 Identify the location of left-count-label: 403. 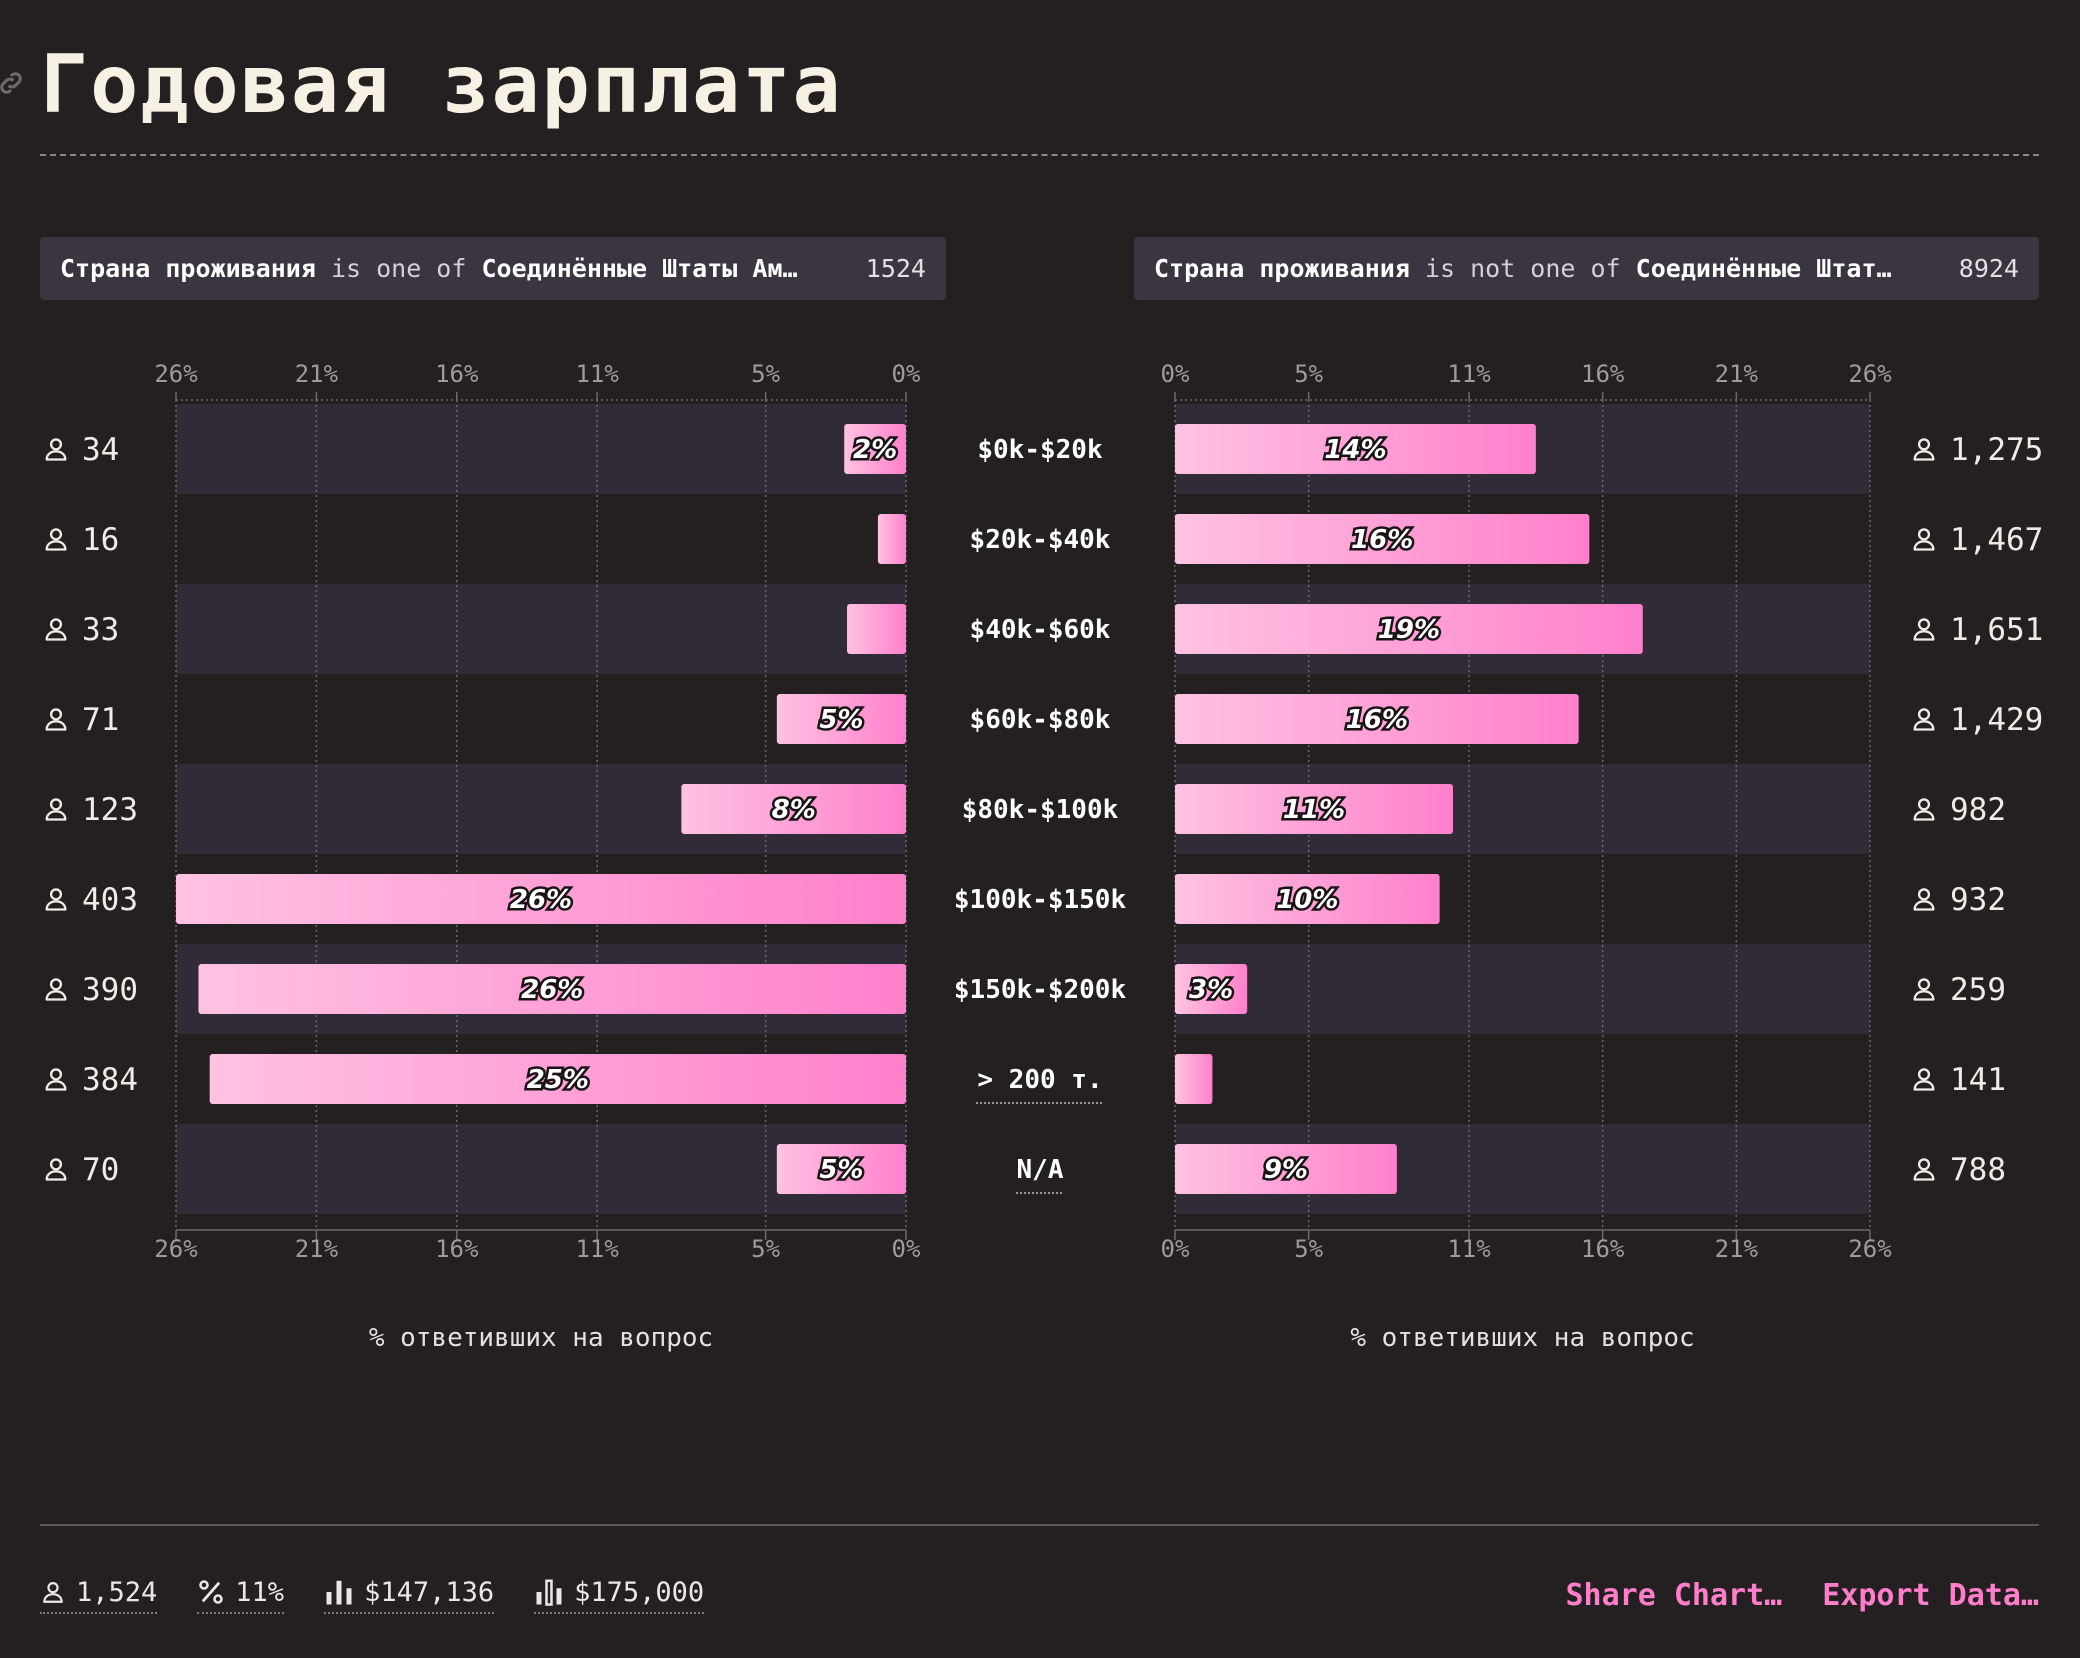
(110, 900).